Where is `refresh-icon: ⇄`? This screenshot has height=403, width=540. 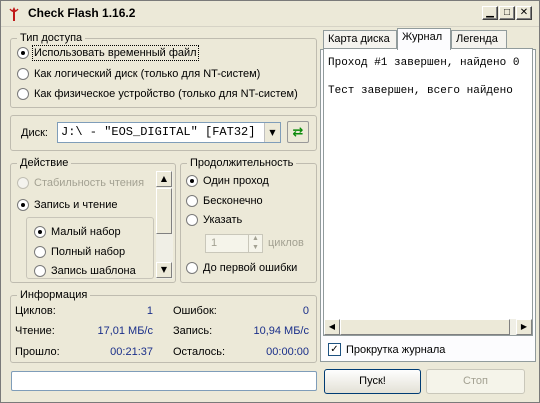 refresh-icon: ⇄ is located at coordinates (298, 131).